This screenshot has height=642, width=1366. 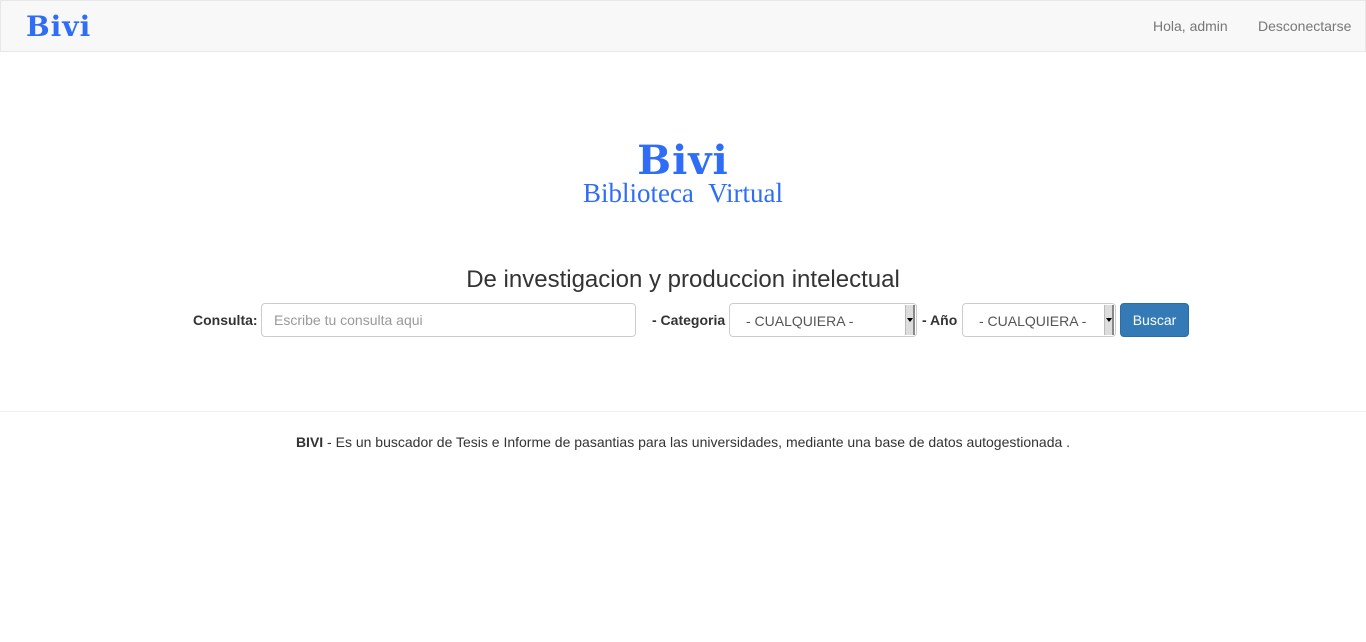 I want to click on year-select: - CUALQUIERA -, so click(x=1039, y=320).